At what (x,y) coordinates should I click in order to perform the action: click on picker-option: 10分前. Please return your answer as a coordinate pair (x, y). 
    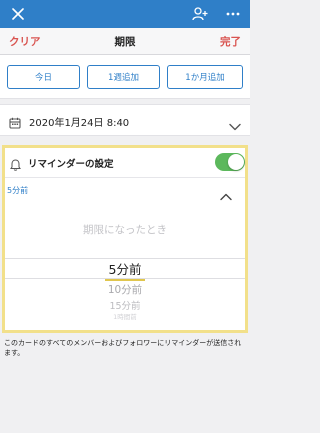
    Looking at the image, I should click on (125, 289).